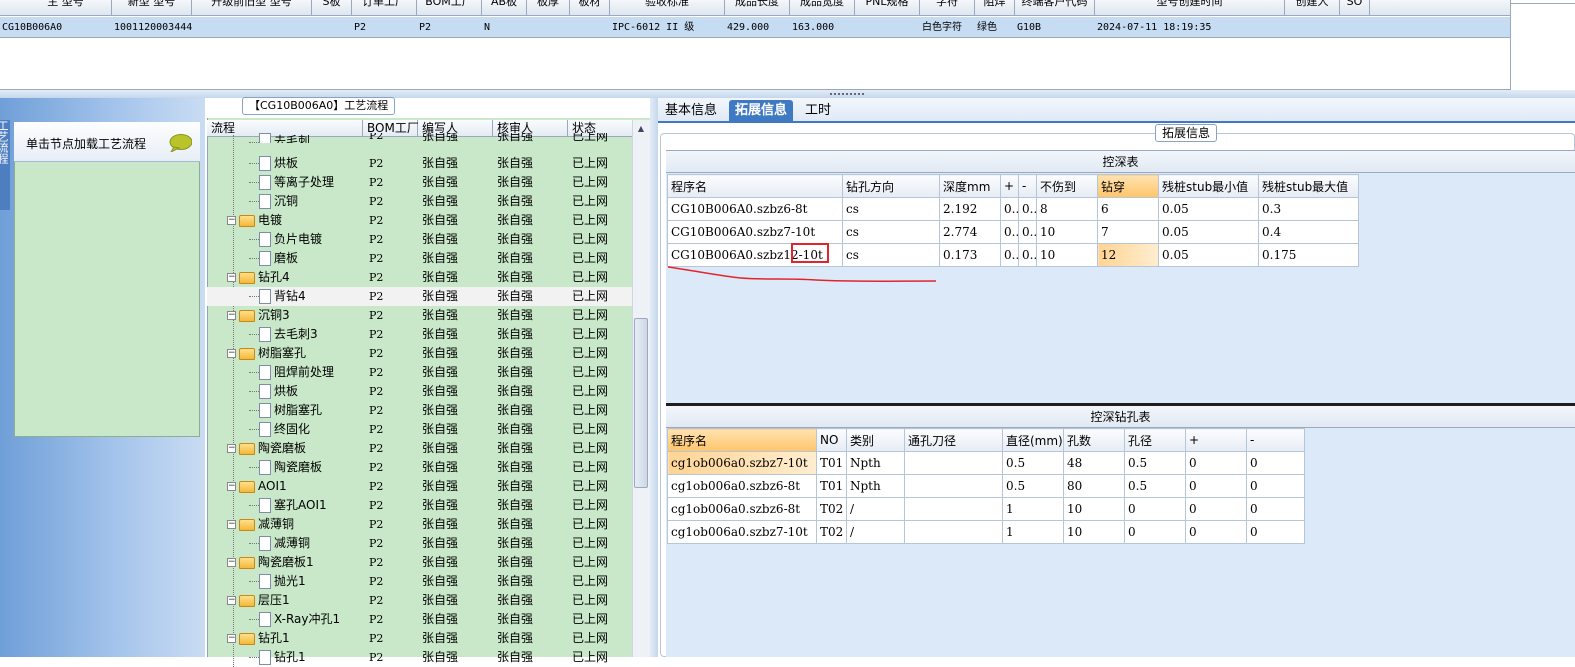 The image size is (1575, 667). What do you see at coordinates (970, 209) in the screenshot?
I see `table-cell: 2.192` at bounding box center [970, 209].